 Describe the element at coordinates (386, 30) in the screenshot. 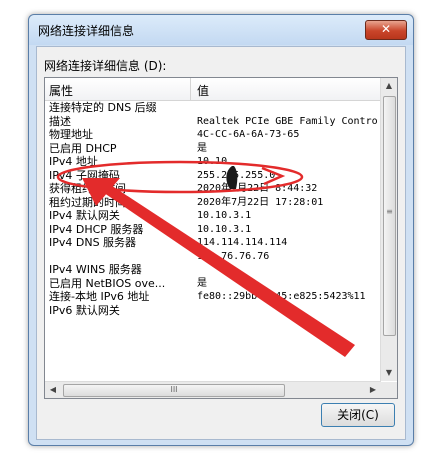

I see `close-icon: ✕` at that location.